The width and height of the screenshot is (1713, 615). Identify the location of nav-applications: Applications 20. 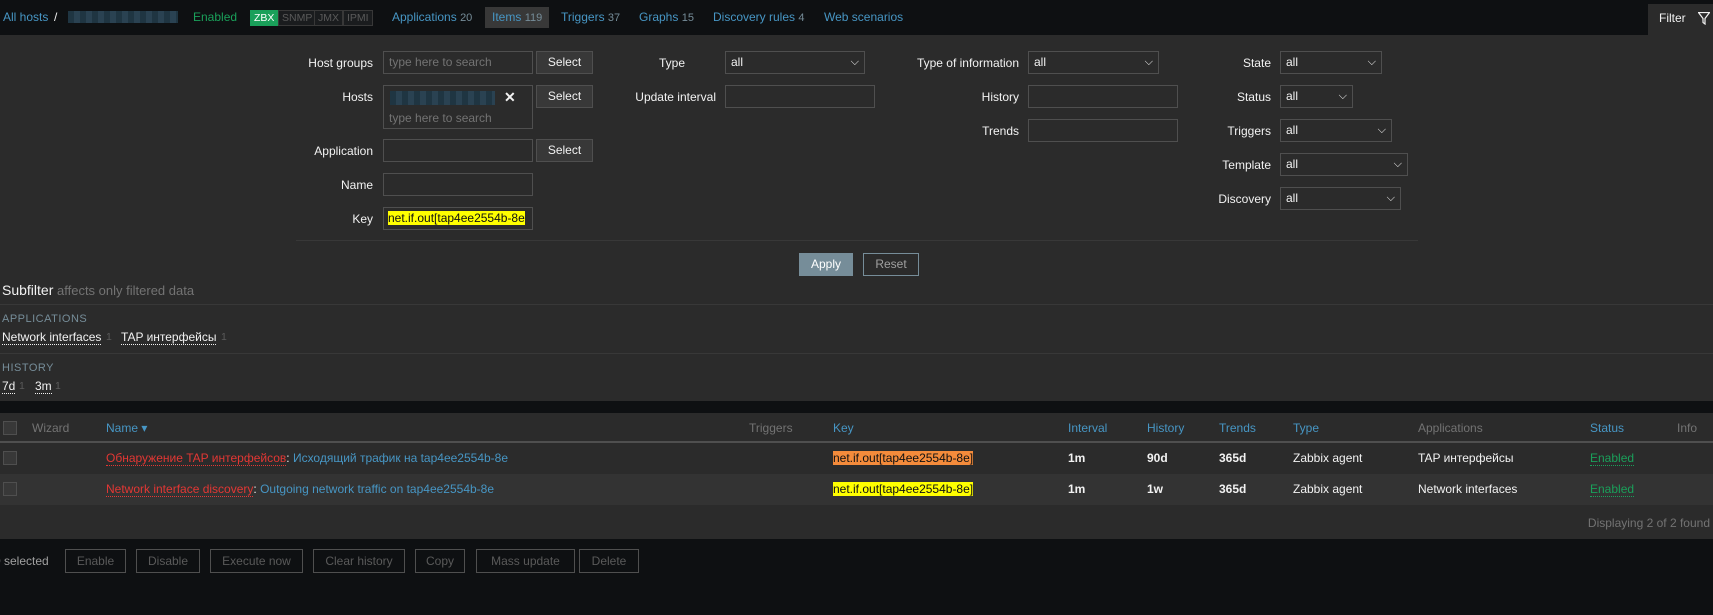
(432, 17).